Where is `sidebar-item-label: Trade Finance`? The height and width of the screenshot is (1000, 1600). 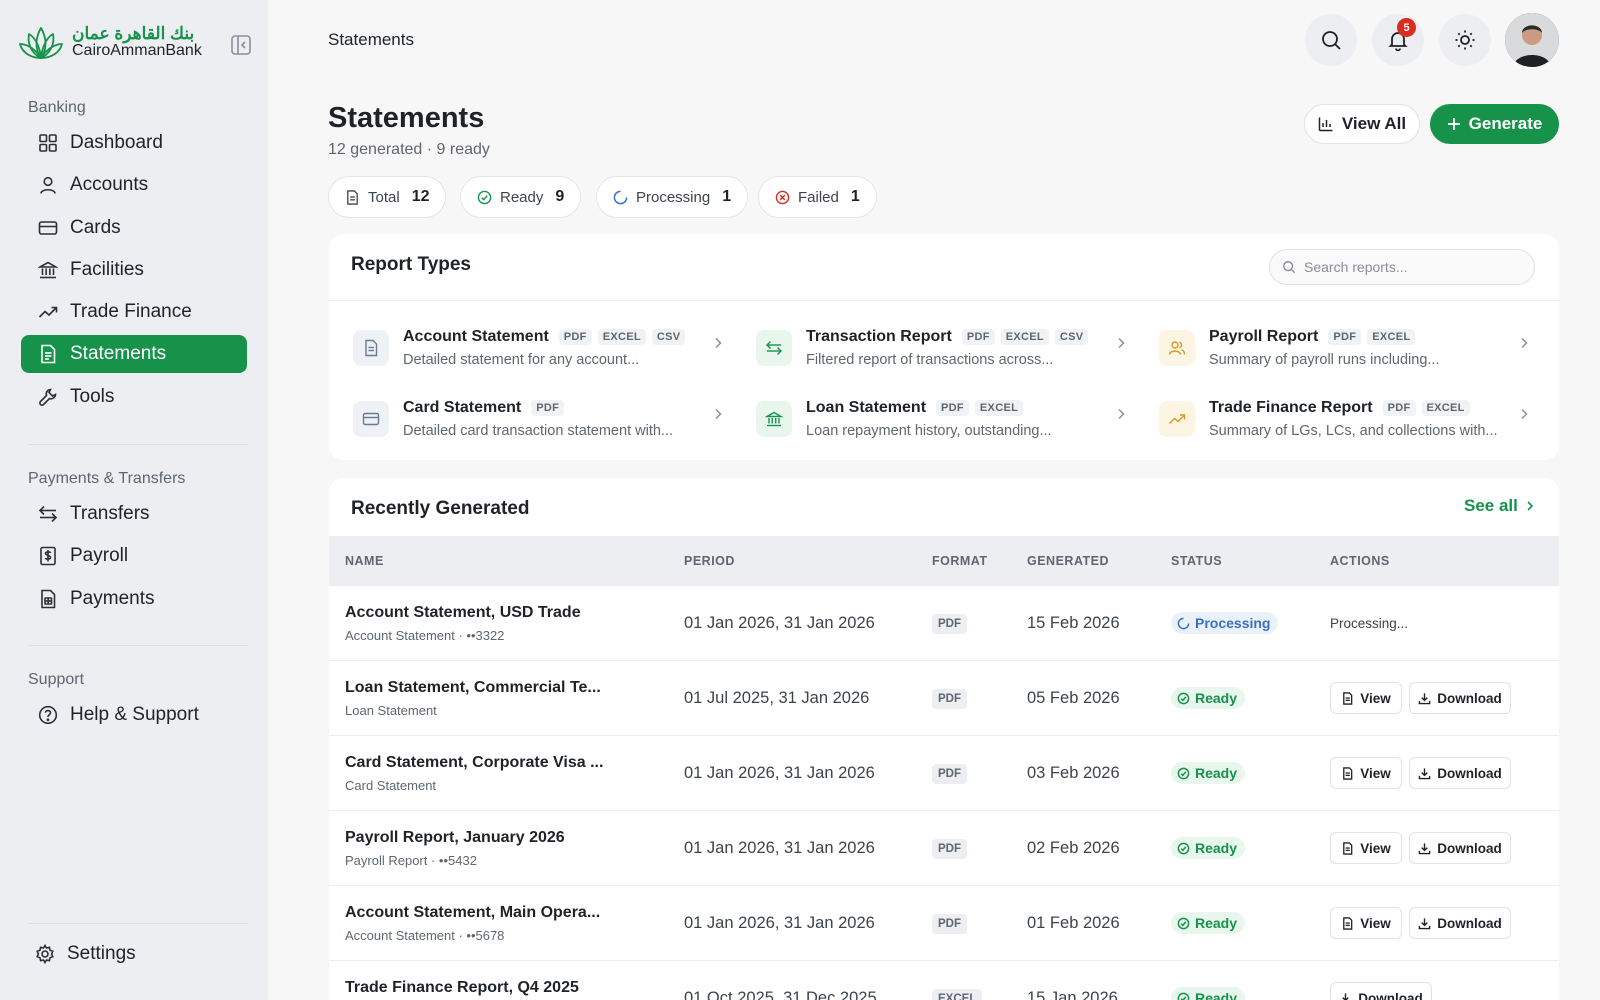 sidebar-item-label: Trade Finance is located at coordinates (131, 312).